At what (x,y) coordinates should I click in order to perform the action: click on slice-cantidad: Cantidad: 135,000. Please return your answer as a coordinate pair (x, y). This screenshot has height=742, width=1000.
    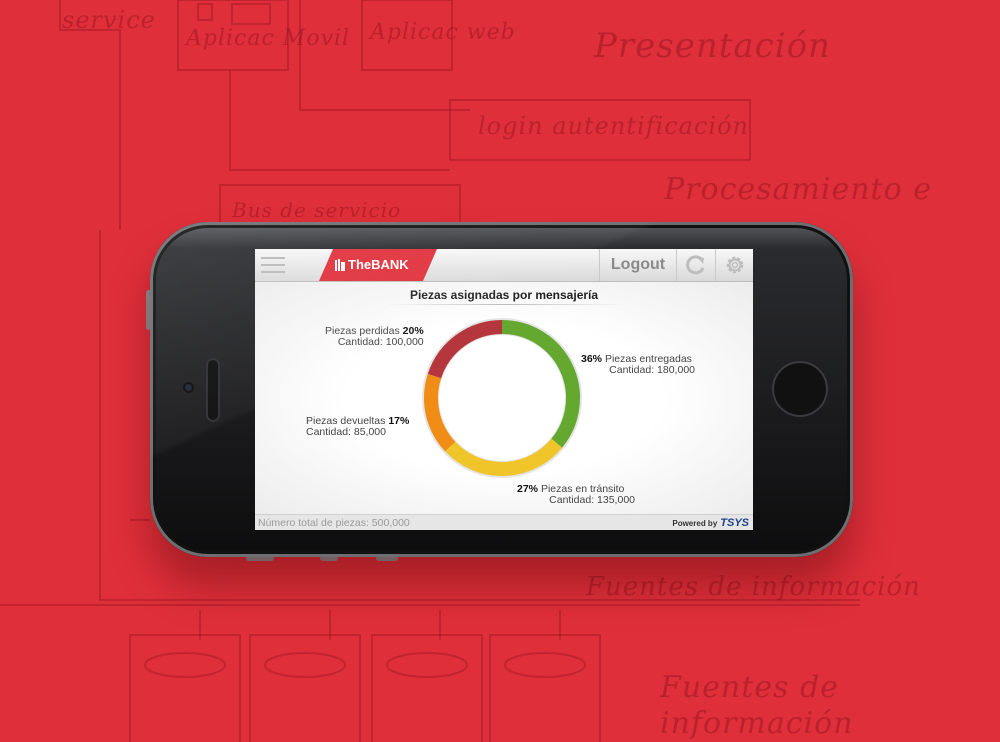
    Looking at the image, I should click on (592, 500).